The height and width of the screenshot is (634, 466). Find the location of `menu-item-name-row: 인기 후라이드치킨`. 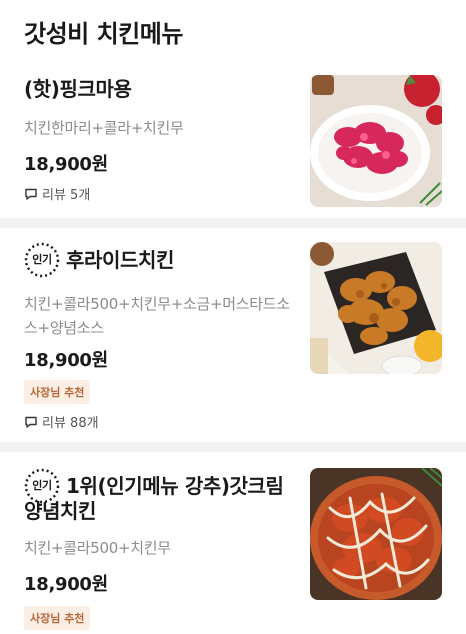

menu-item-name-row: 인기 후라이드치킨 is located at coordinates (99, 260).